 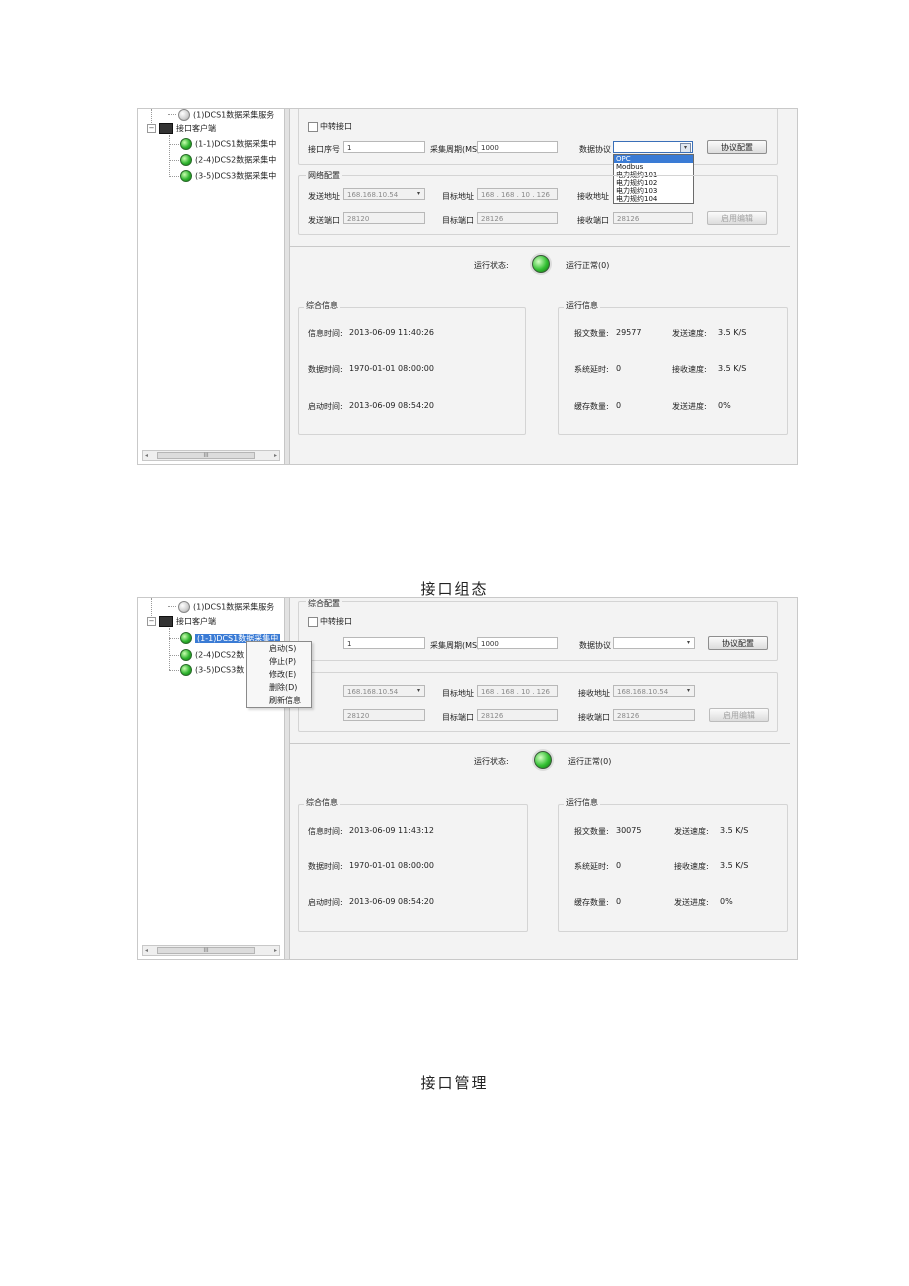 I want to click on tree-item-client-3: (3-5)DCS3数, so click(x=212, y=670).